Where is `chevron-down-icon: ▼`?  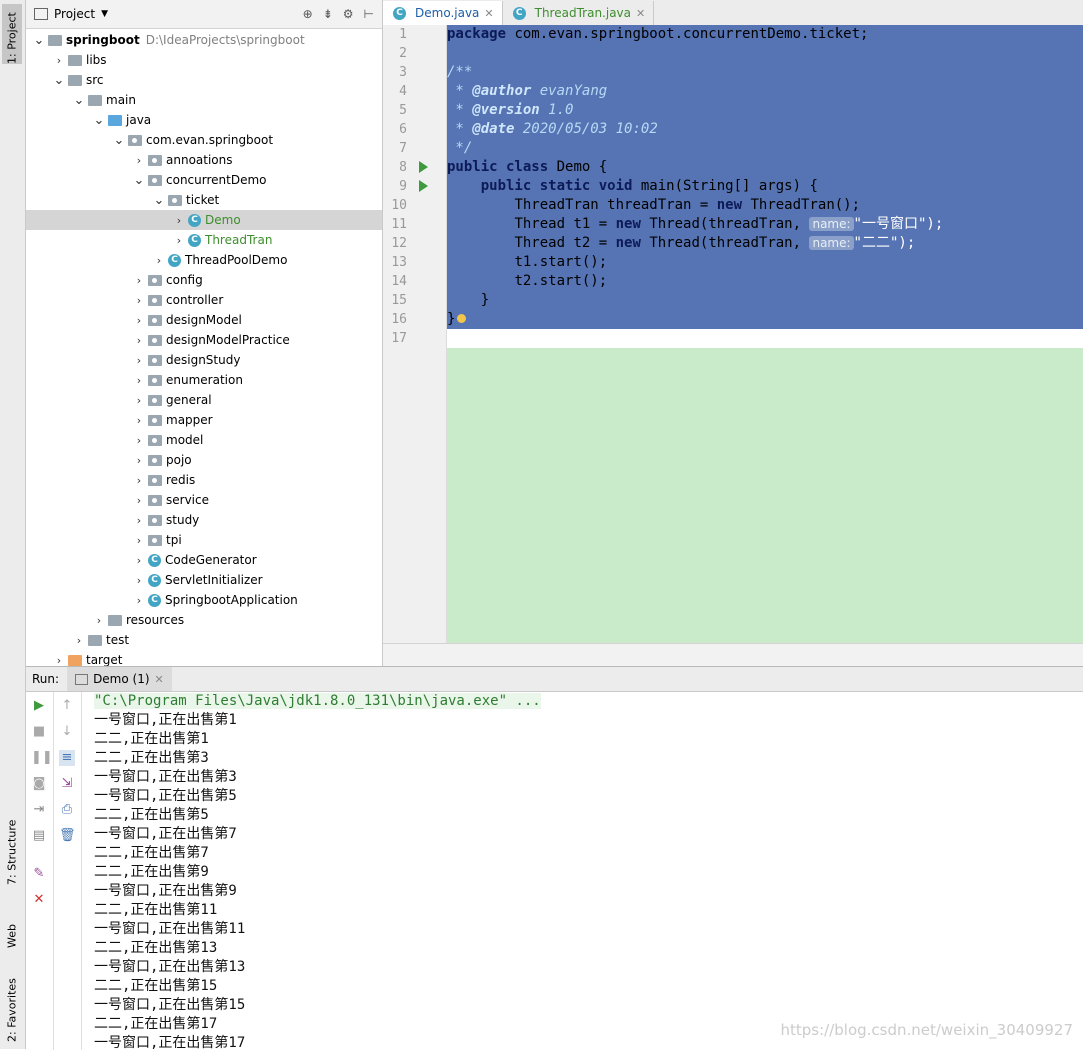
chevron-down-icon: ▼ is located at coordinates (104, 14).